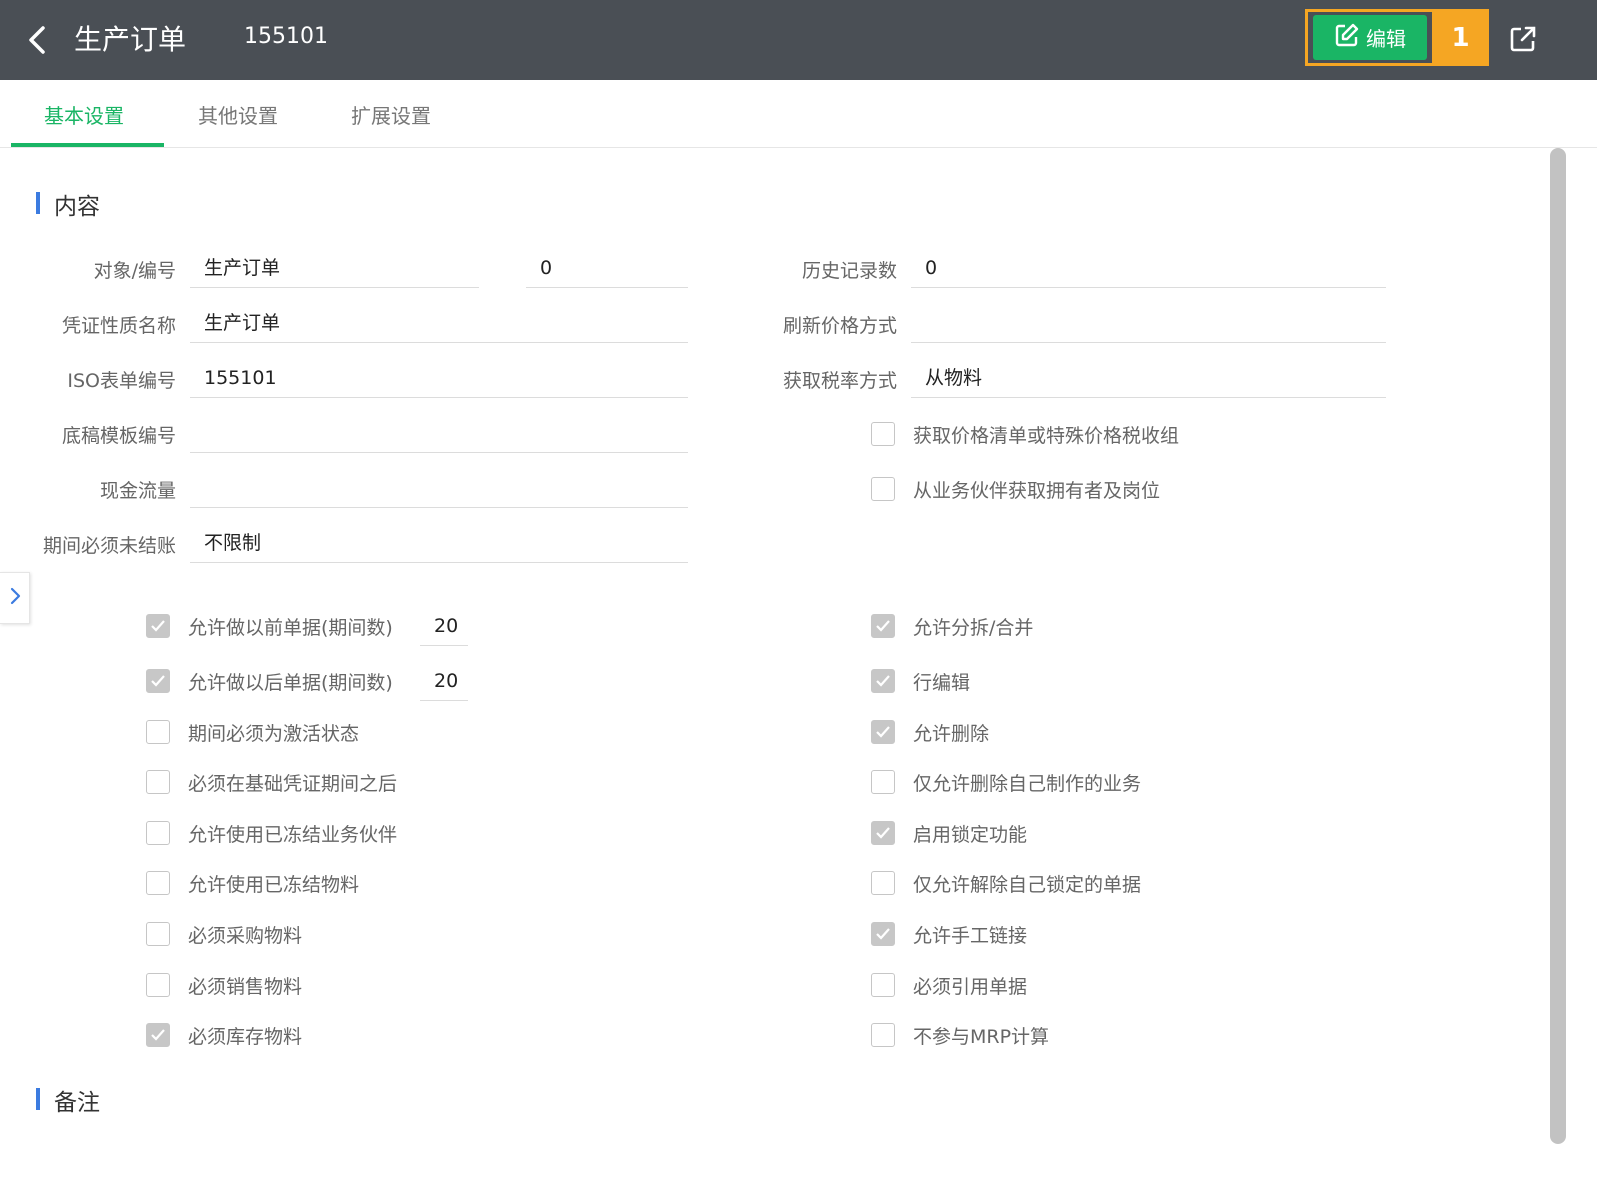  What do you see at coordinates (949, 934) in the screenshot?
I see `check-row-manual-link: 允许手工链接` at bounding box center [949, 934].